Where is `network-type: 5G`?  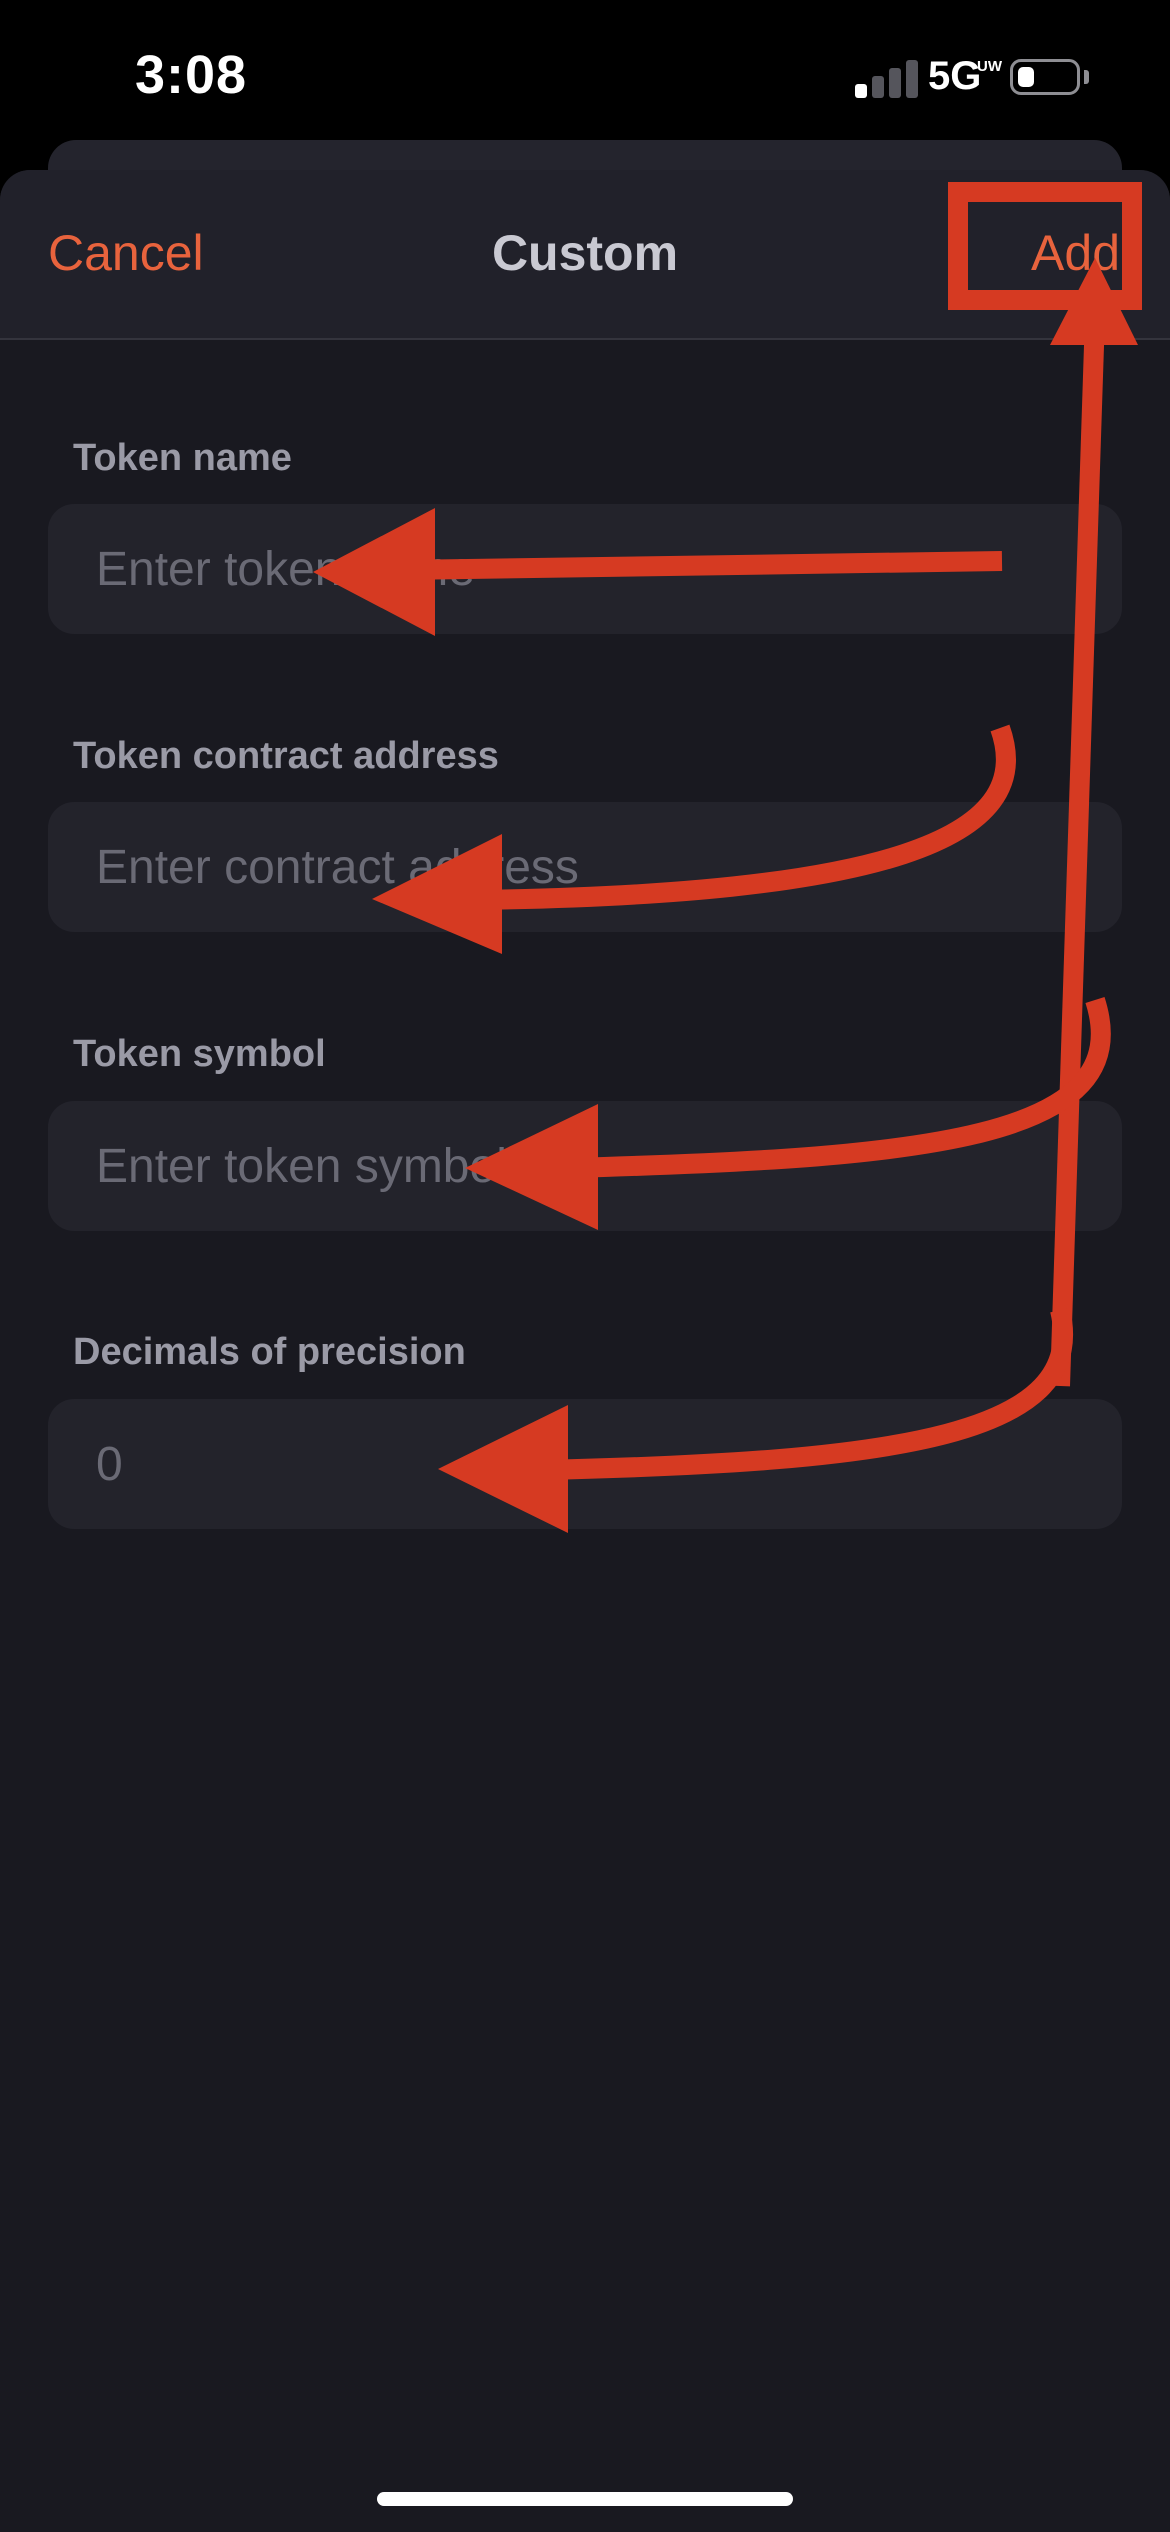 network-type: 5G is located at coordinates (955, 76).